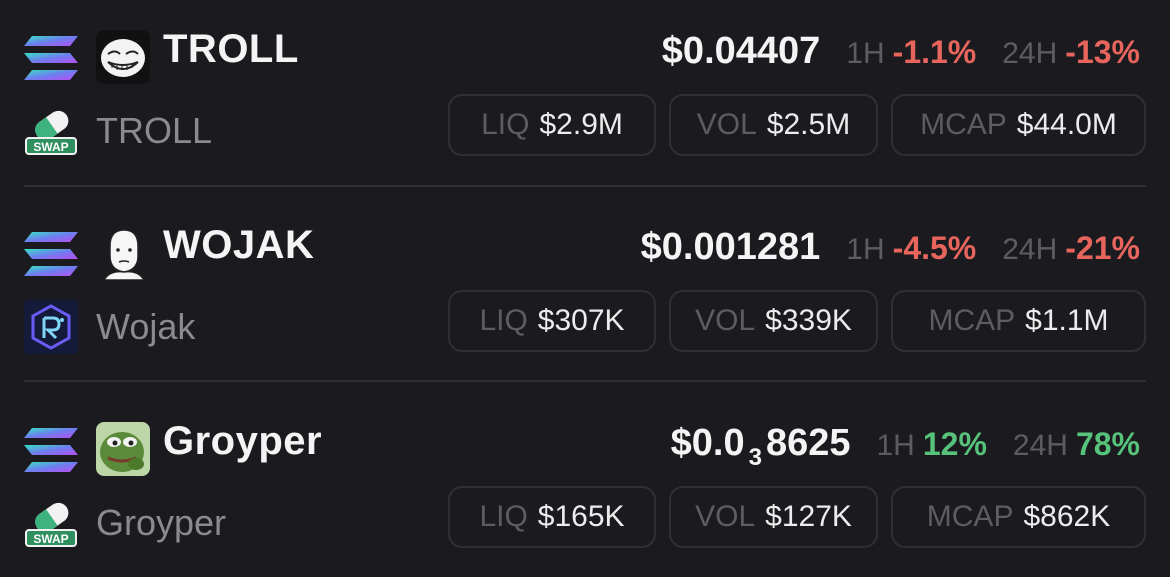 The width and height of the screenshot is (1170, 577). What do you see at coordinates (123, 57) in the screenshot?
I see `troll-face-icon` at bounding box center [123, 57].